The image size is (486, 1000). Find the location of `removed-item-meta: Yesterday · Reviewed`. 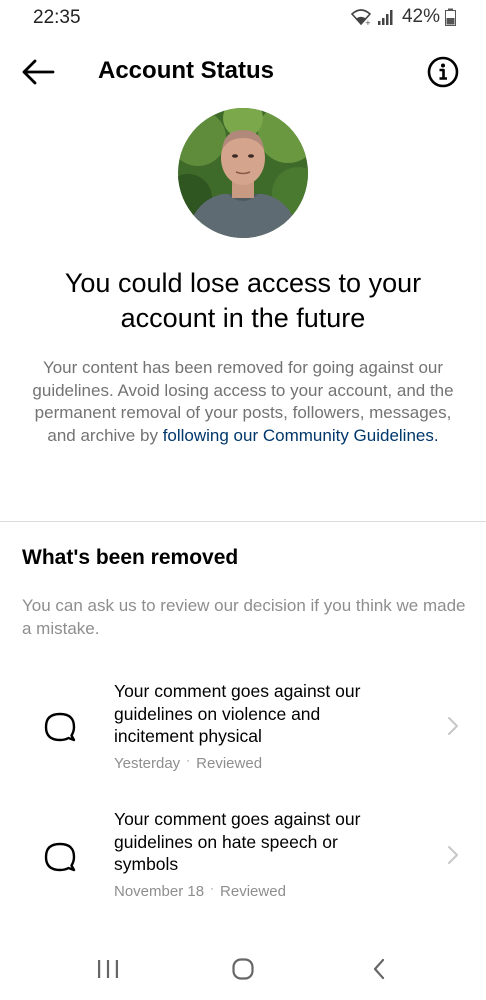

removed-item-meta: Yesterday · Reviewed is located at coordinates (188, 762).